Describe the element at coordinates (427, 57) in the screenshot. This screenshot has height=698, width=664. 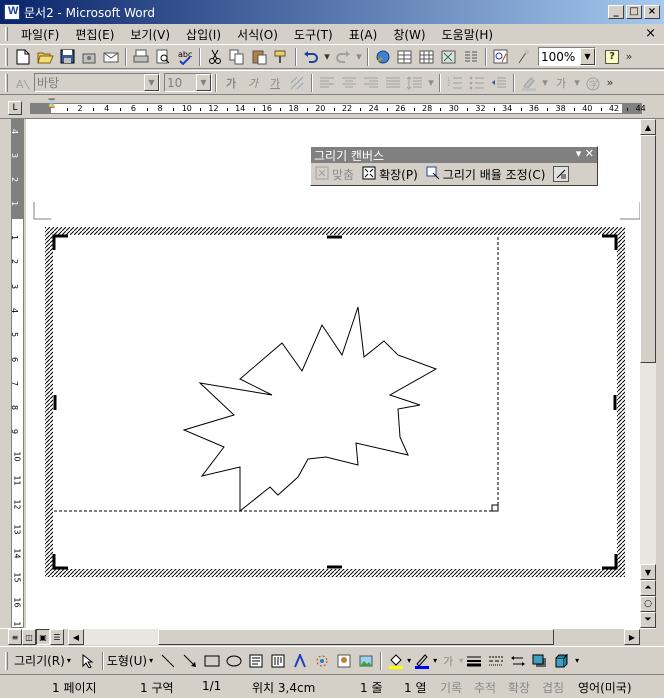
I see `insert-table-icon` at that location.